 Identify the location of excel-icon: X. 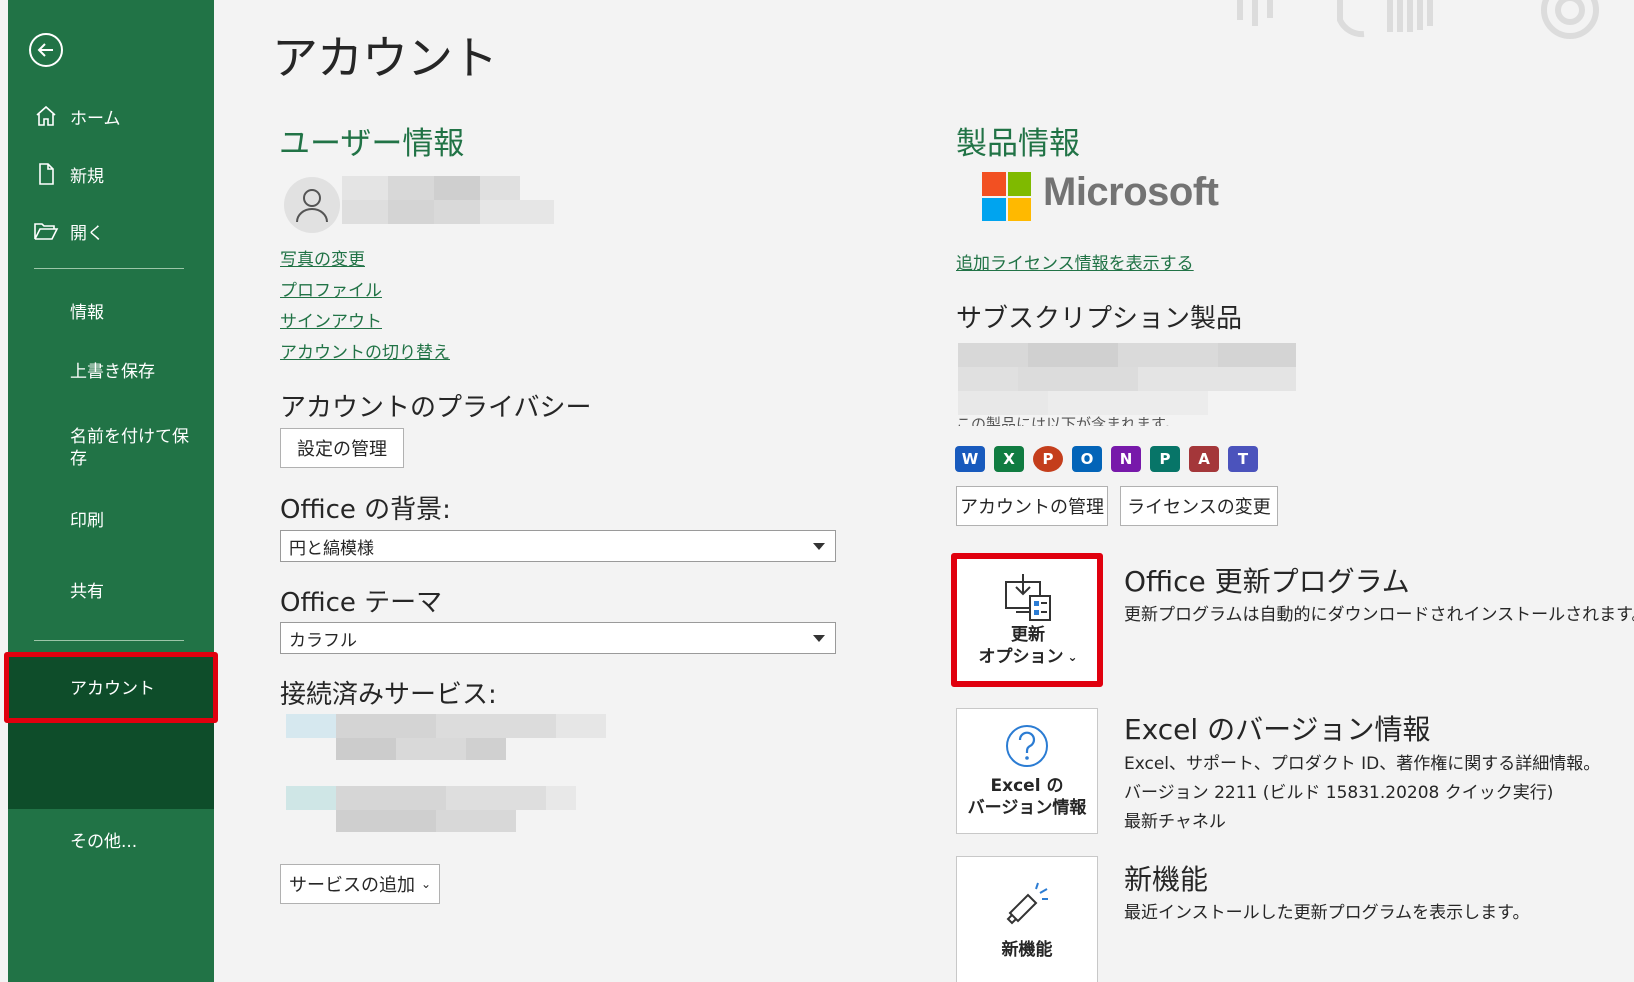
(1009, 459).